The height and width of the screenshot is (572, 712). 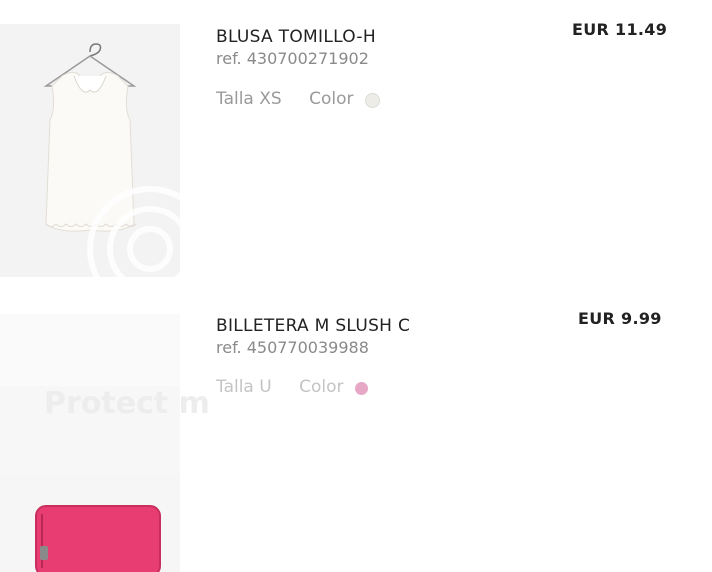 What do you see at coordinates (244, 387) in the screenshot?
I see `size-label: Talla U` at bounding box center [244, 387].